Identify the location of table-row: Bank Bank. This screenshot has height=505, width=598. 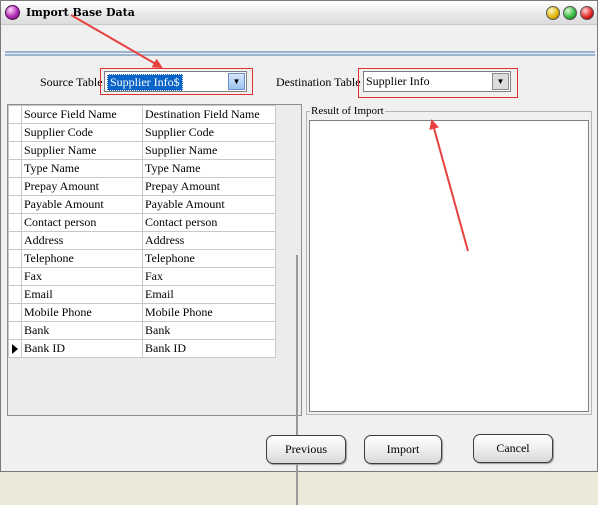
(142, 330).